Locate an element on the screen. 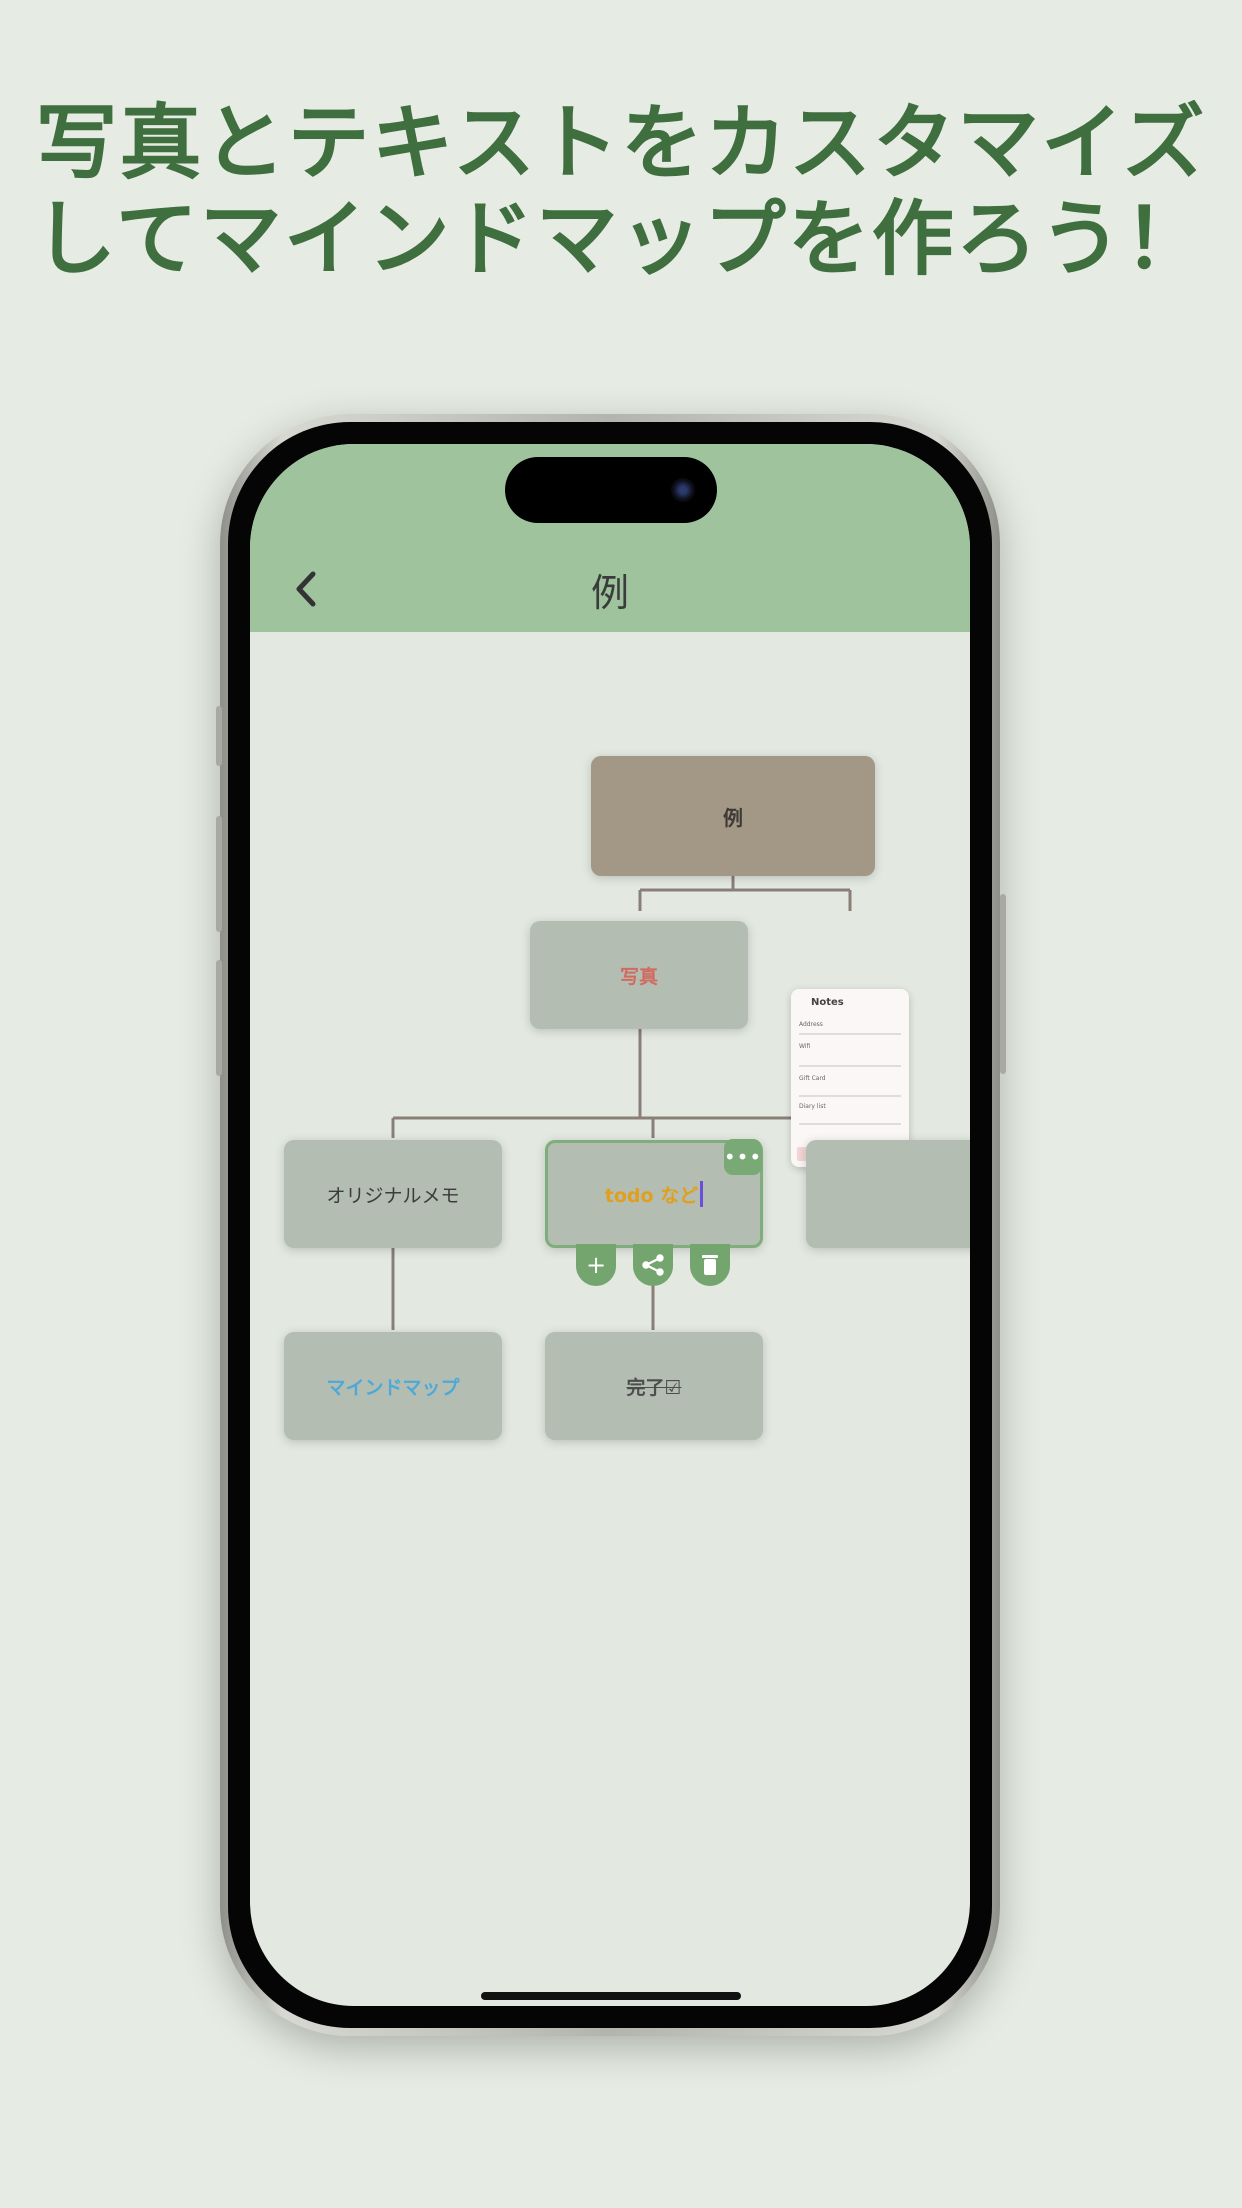 This screenshot has height=2208, width=1242. headline-line-1: 写真とテキストをカスタマイズ is located at coordinates (621, 143).